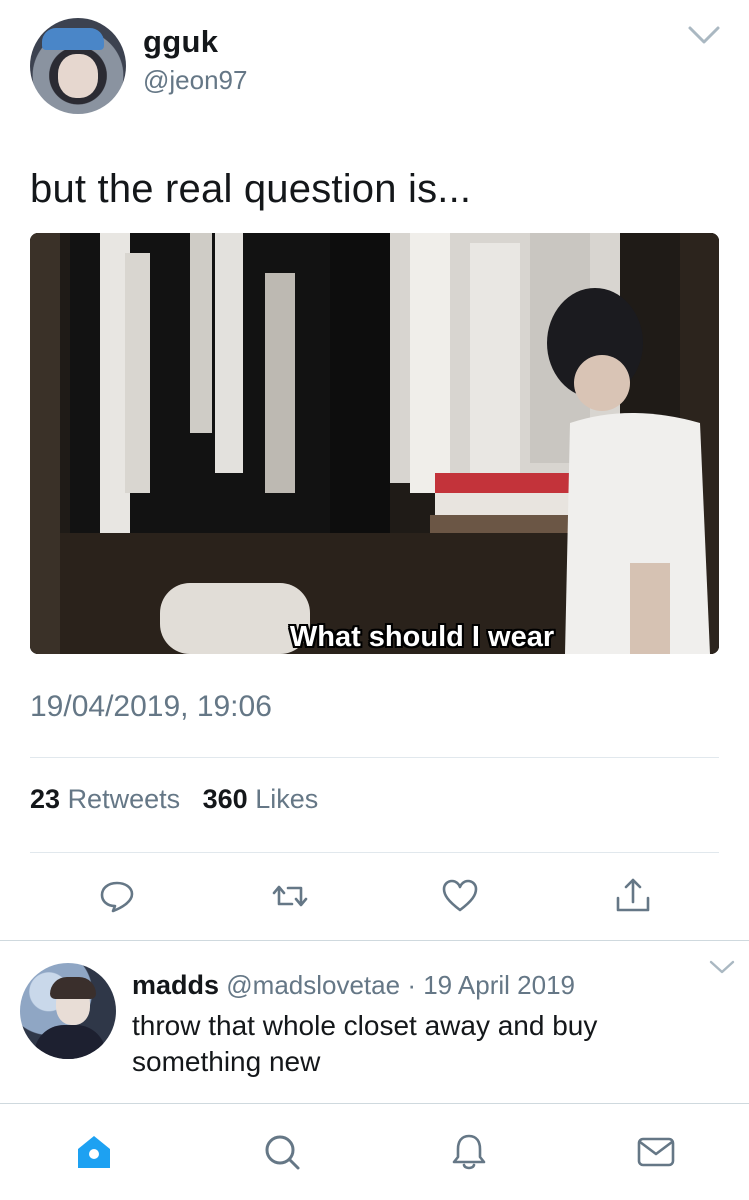 Image resolution: width=749 pixels, height=1200 pixels. What do you see at coordinates (151, 706) in the screenshot?
I see `tweet-timestamp: 19/04/2019, 19:06` at bounding box center [151, 706].